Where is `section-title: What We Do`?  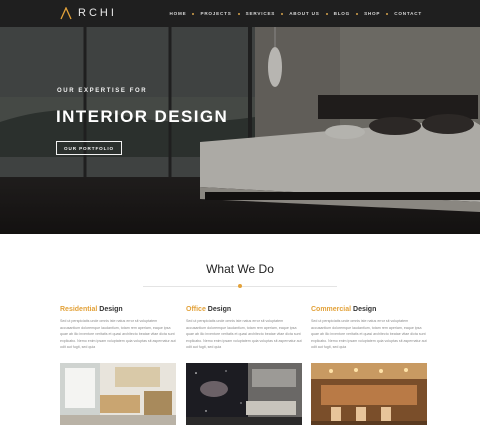
section-title: What We Do is located at coordinates (240, 269).